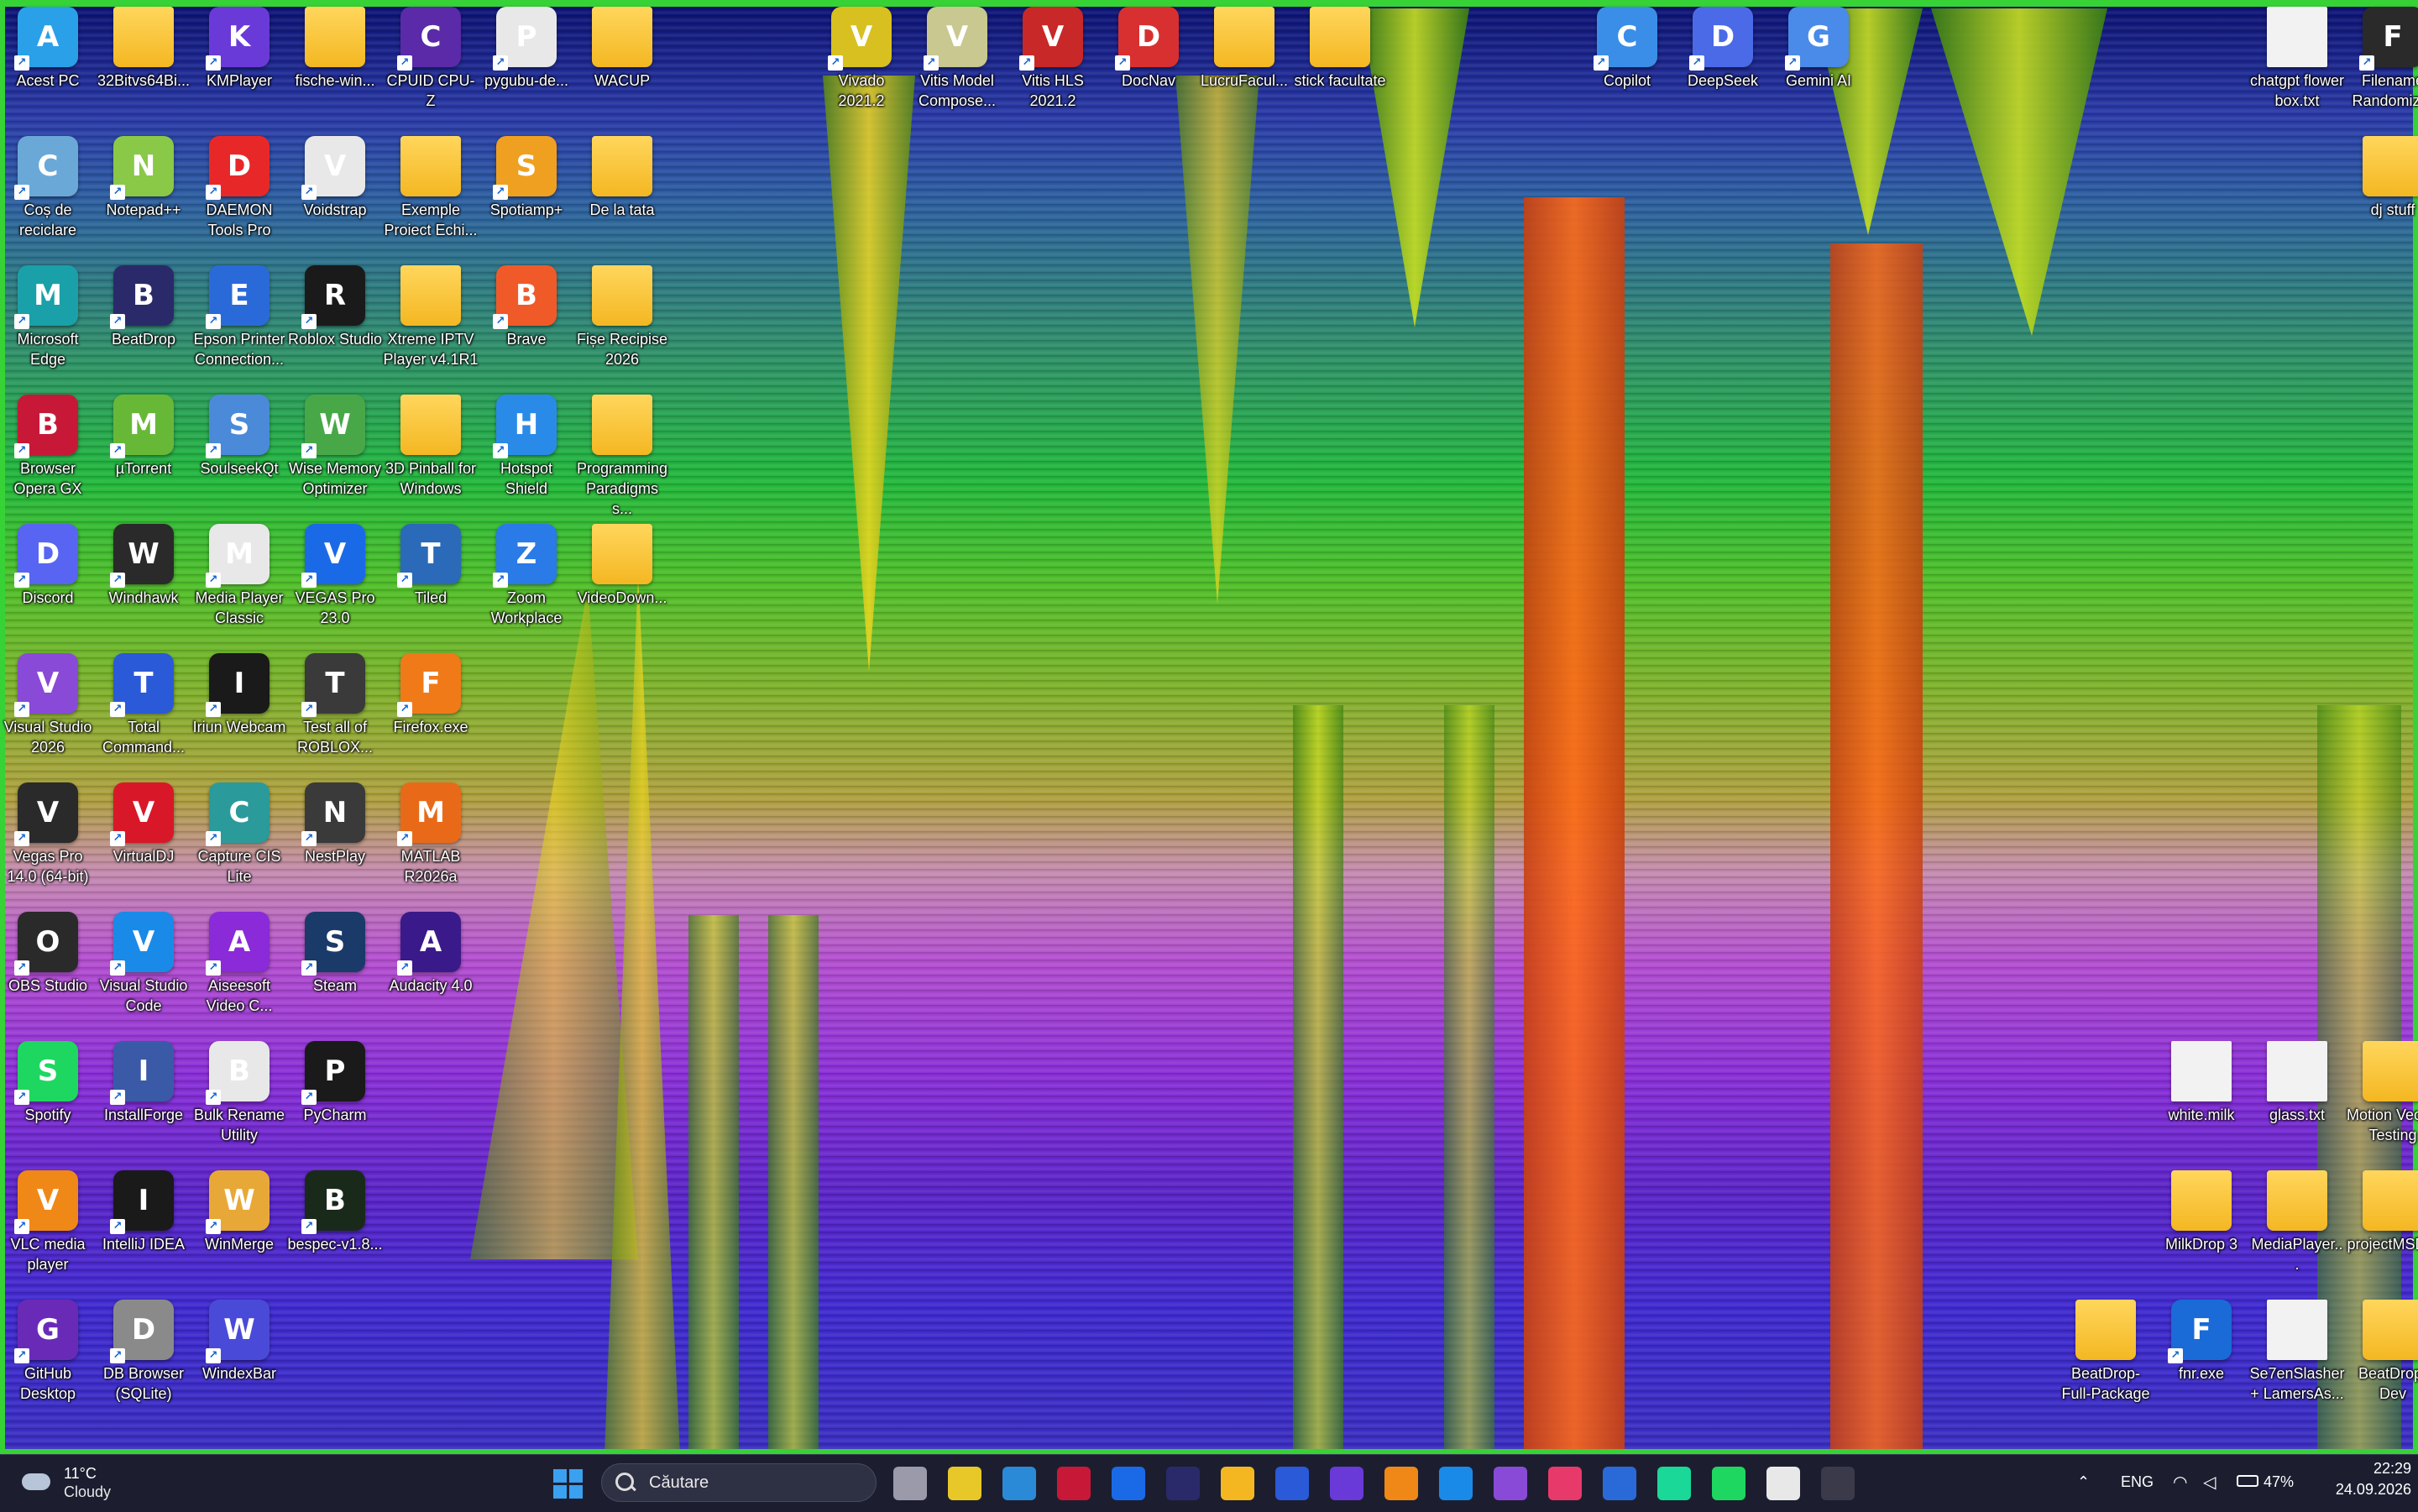 This screenshot has width=2418, height=1512. What do you see at coordinates (48, 1219) in the screenshot?
I see `desktop-icon: V ↗ VLC media player` at bounding box center [48, 1219].